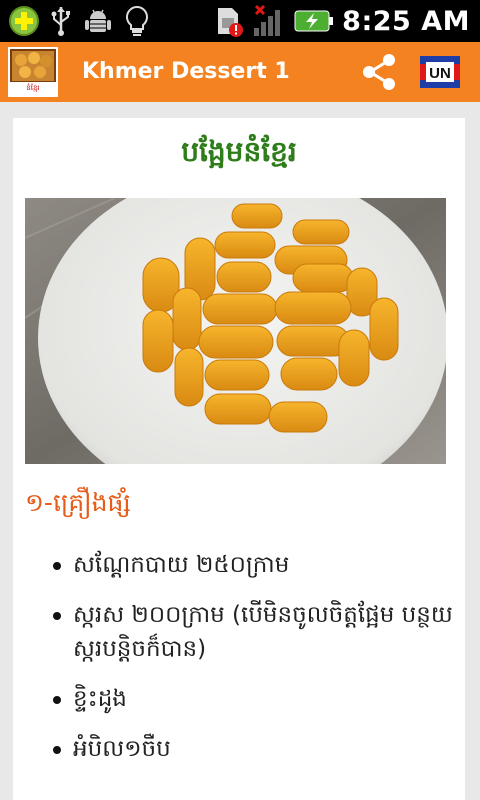 This screenshot has width=480, height=800. I want to click on flag-icon: UN, so click(440, 72).